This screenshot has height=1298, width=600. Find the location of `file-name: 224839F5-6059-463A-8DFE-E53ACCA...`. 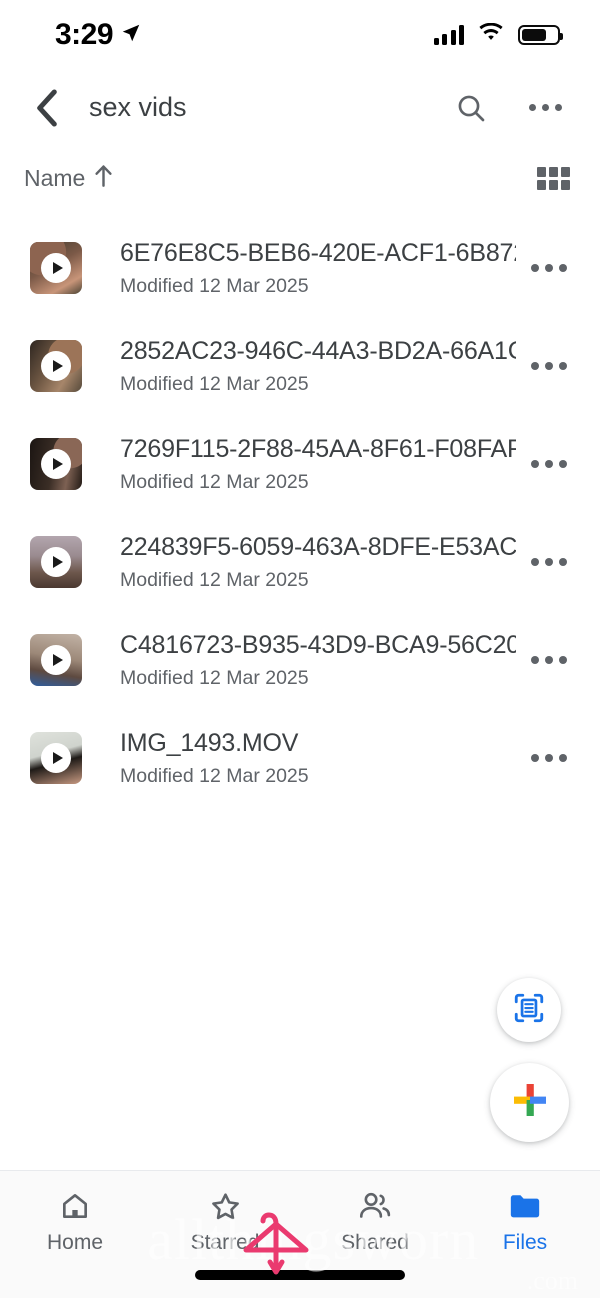

file-name: 224839F5-6059-463A-8DFE-E53ACCA... is located at coordinates (318, 546).